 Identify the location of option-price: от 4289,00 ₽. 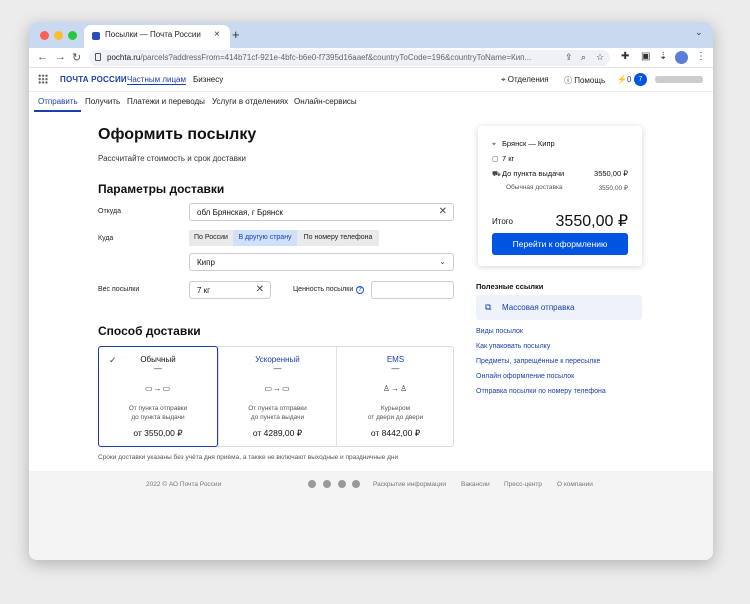
(277, 433).